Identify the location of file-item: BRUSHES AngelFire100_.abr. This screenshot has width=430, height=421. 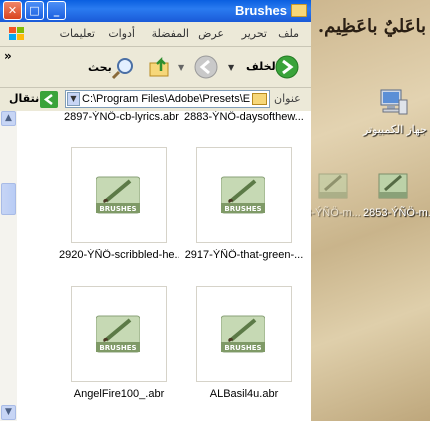
(119, 343).